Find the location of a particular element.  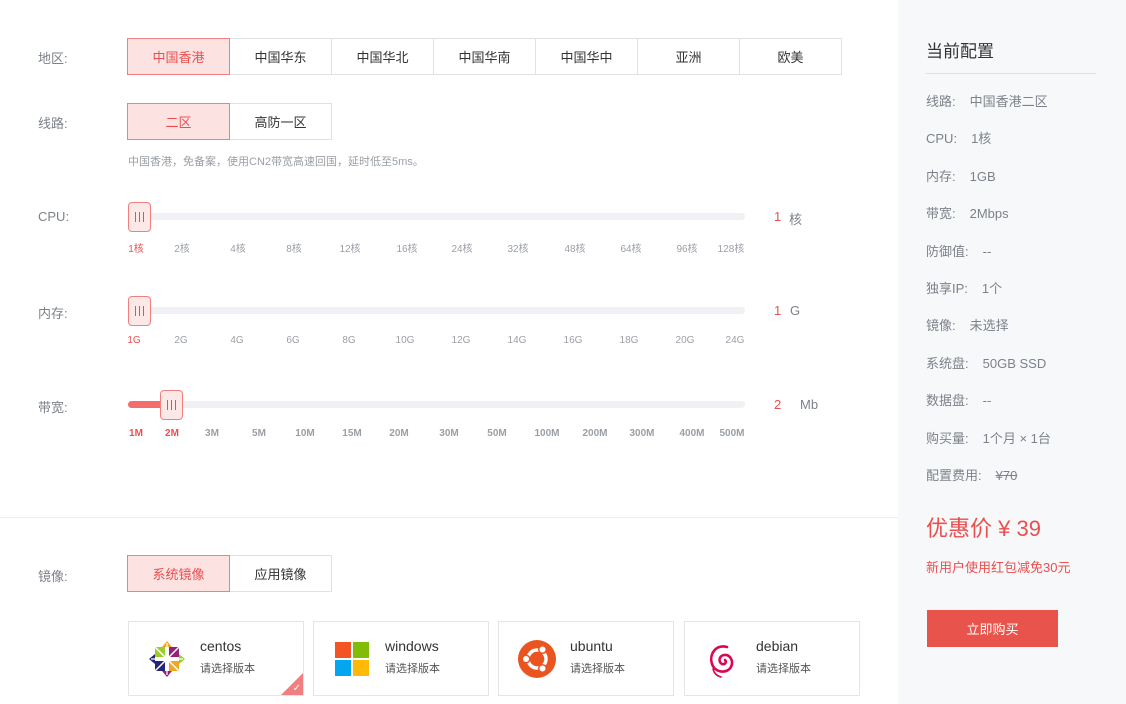

region-option: 中国华南 is located at coordinates (484, 56).